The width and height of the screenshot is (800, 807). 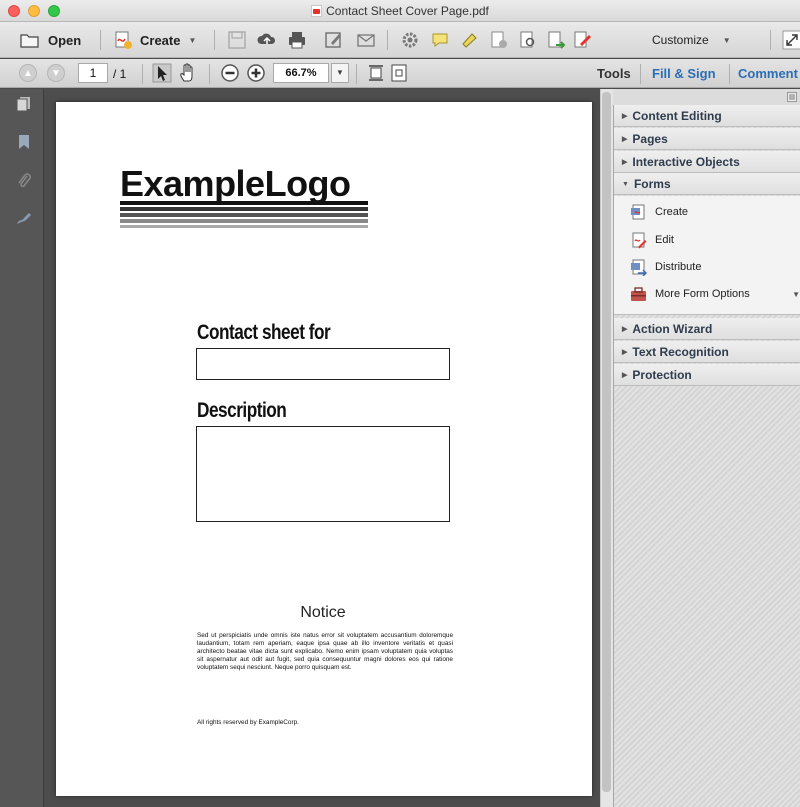 I want to click on pdf-file-icon, so click(x=317, y=11).